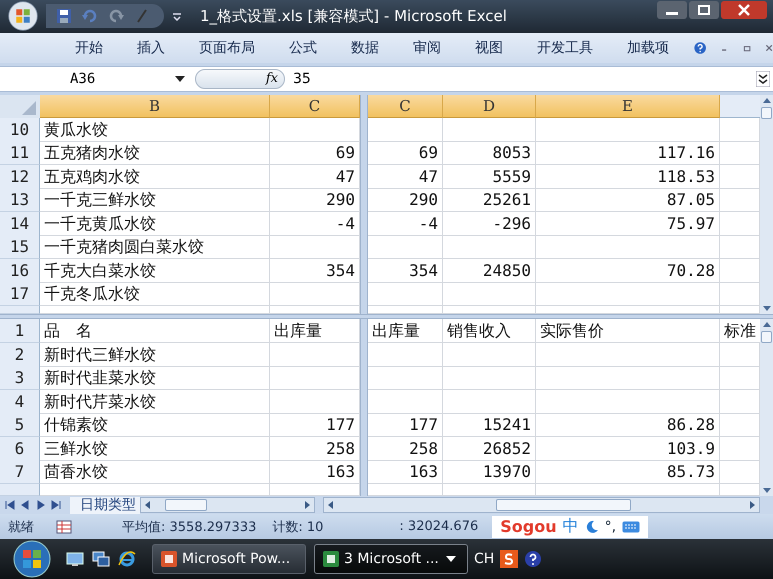 The image size is (773, 579). I want to click on table-cell: 五克猪肉水饺, so click(155, 153).